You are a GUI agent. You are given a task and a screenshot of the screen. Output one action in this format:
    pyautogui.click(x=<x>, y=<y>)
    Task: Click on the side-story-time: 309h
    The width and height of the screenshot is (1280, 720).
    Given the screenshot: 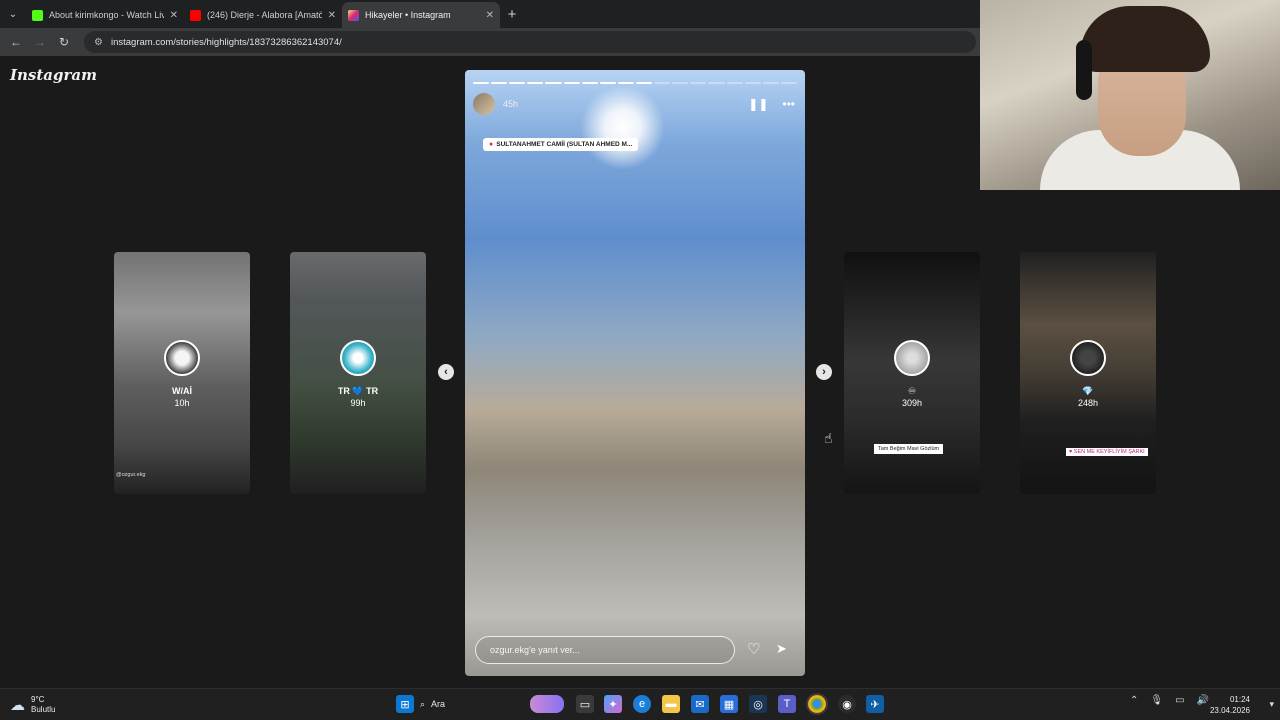 What is the action you would take?
    pyautogui.click(x=912, y=403)
    